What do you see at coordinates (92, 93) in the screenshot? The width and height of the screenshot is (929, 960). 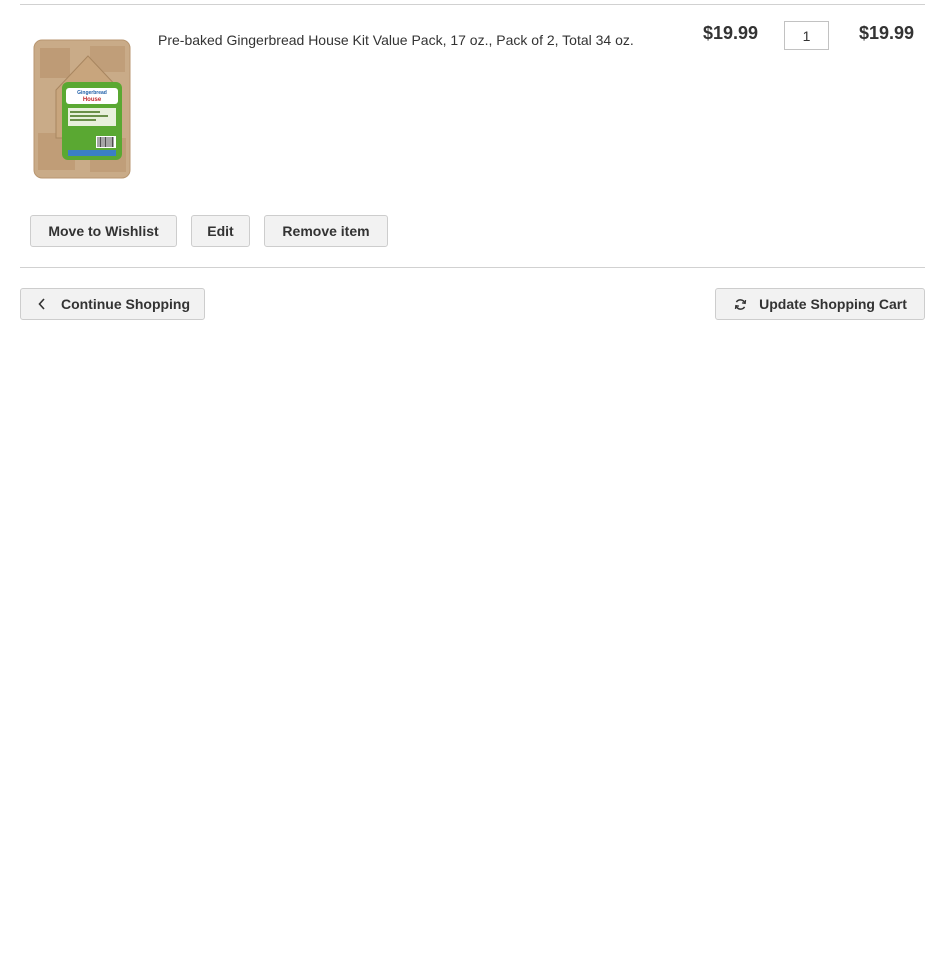 I see `svg-text: Gingerbread` at bounding box center [92, 93].